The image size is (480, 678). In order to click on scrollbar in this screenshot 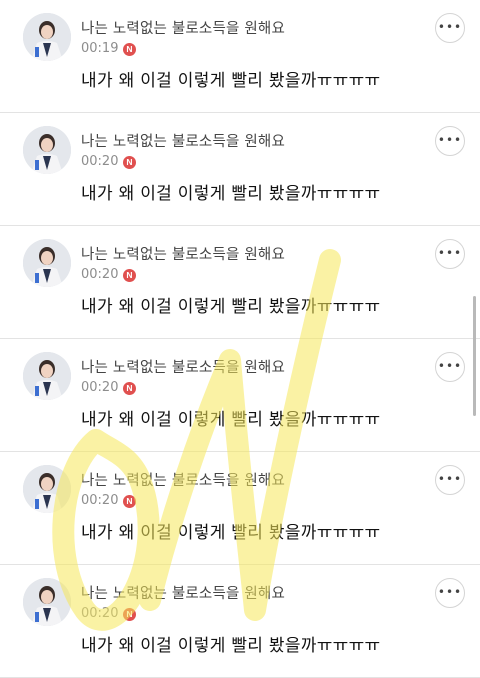, I will do `click(474, 356)`.